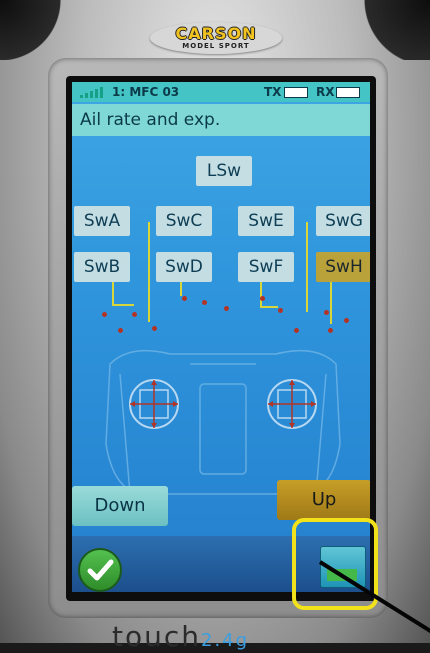 Image resolution: width=430 pixels, height=653 pixels. What do you see at coordinates (343, 267) in the screenshot?
I see `switch-swh: SwH` at bounding box center [343, 267].